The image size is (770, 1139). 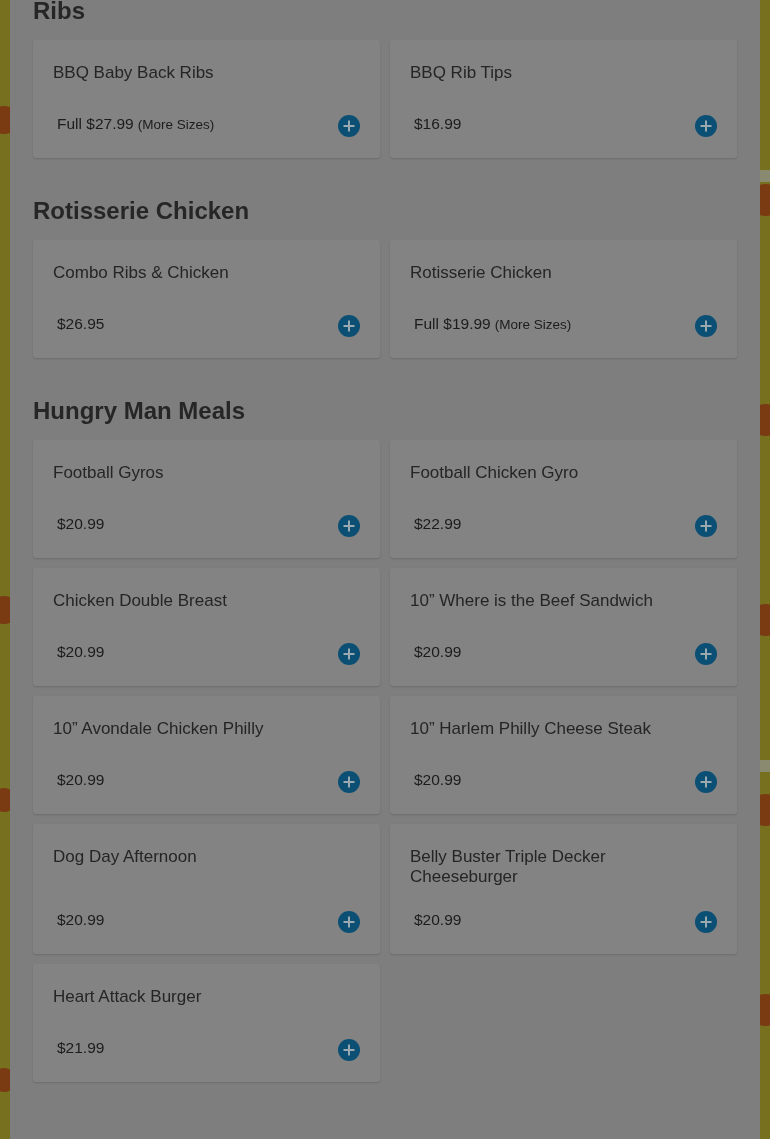 What do you see at coordinates (563, 755) in the screenshot?
I see `menu-item-card: 10” Harlem Philly Cheese Steak $20.99` at bounding box center [563, 755].